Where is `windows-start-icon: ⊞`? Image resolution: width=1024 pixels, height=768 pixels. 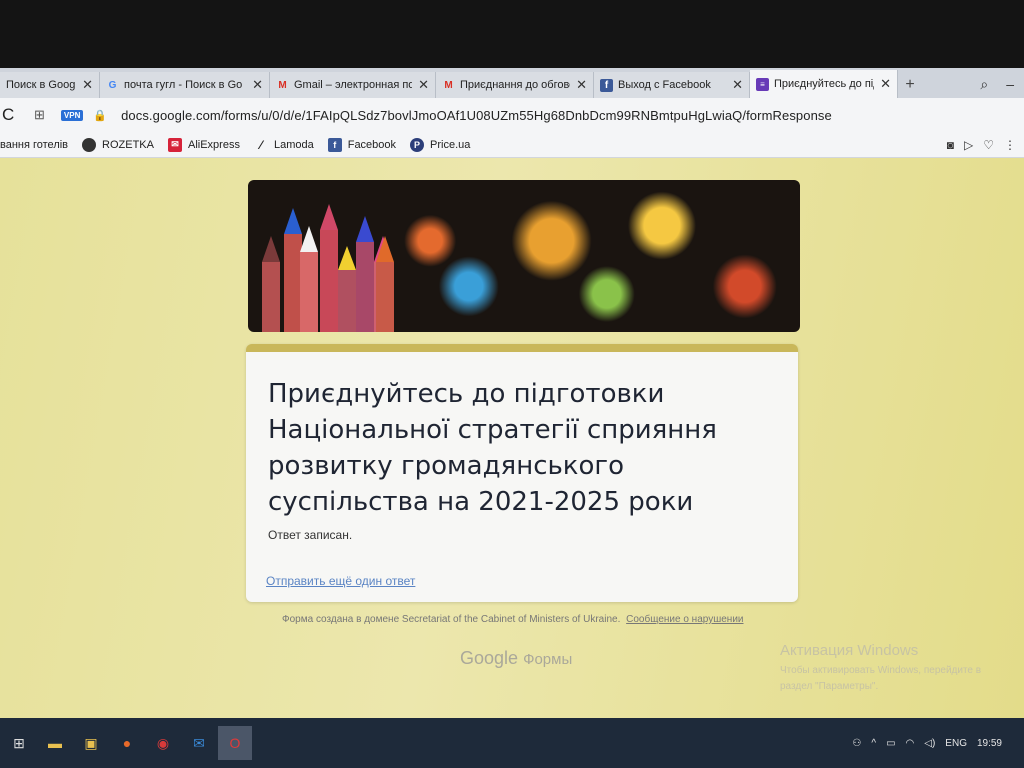
windows-start-icon: ⊞ is located at coordinates (19, 743).